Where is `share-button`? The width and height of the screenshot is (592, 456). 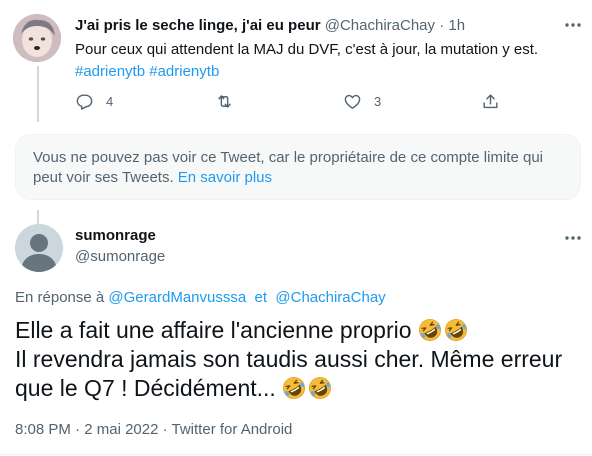
share-button is located at coordinates (490, 101).